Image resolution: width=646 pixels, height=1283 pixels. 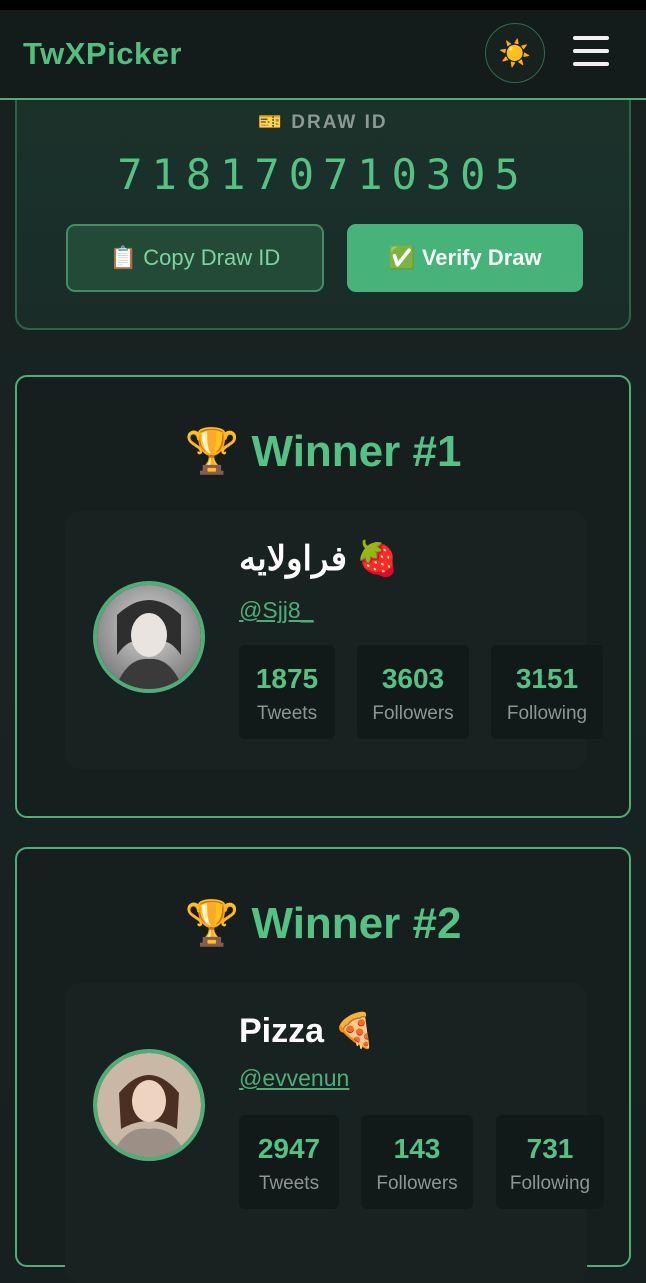 I want to click on stat-value: 731, so click(x=550, y=1148).